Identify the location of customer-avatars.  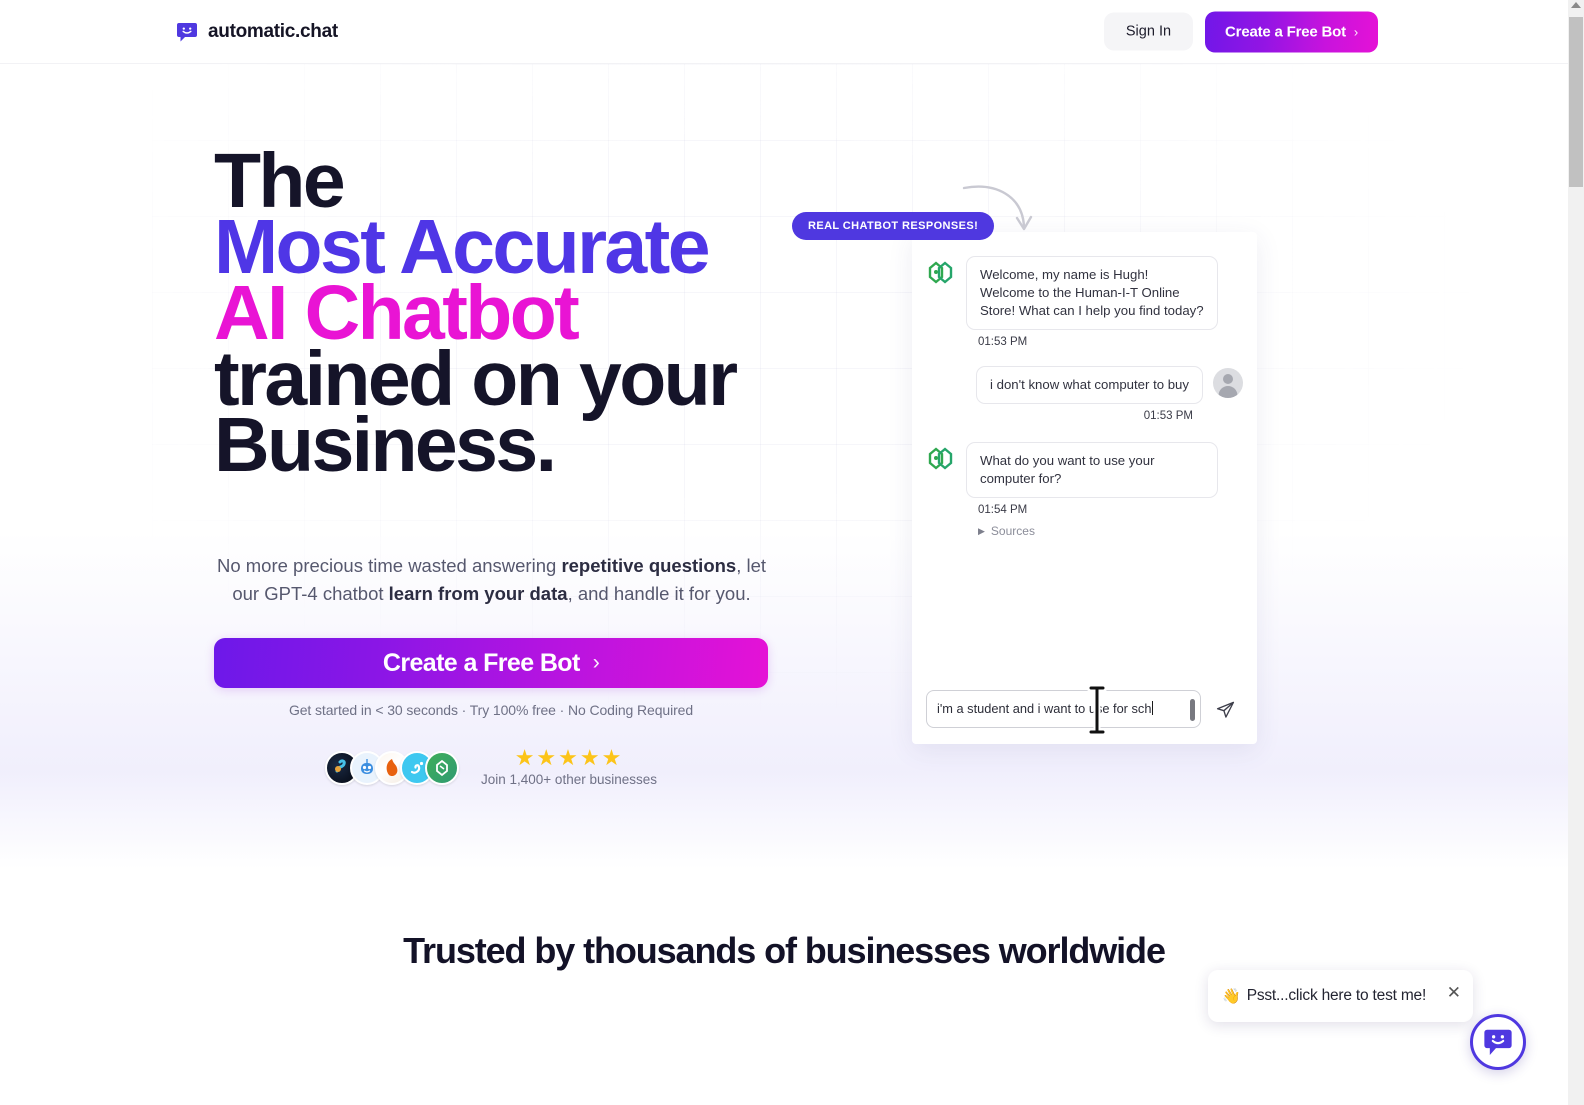
(392, 767).